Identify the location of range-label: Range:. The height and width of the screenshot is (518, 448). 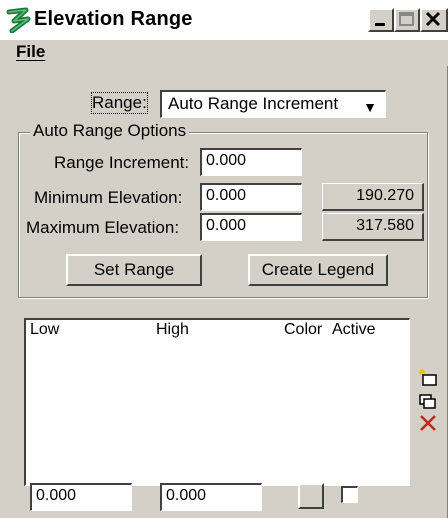
(119, 103).